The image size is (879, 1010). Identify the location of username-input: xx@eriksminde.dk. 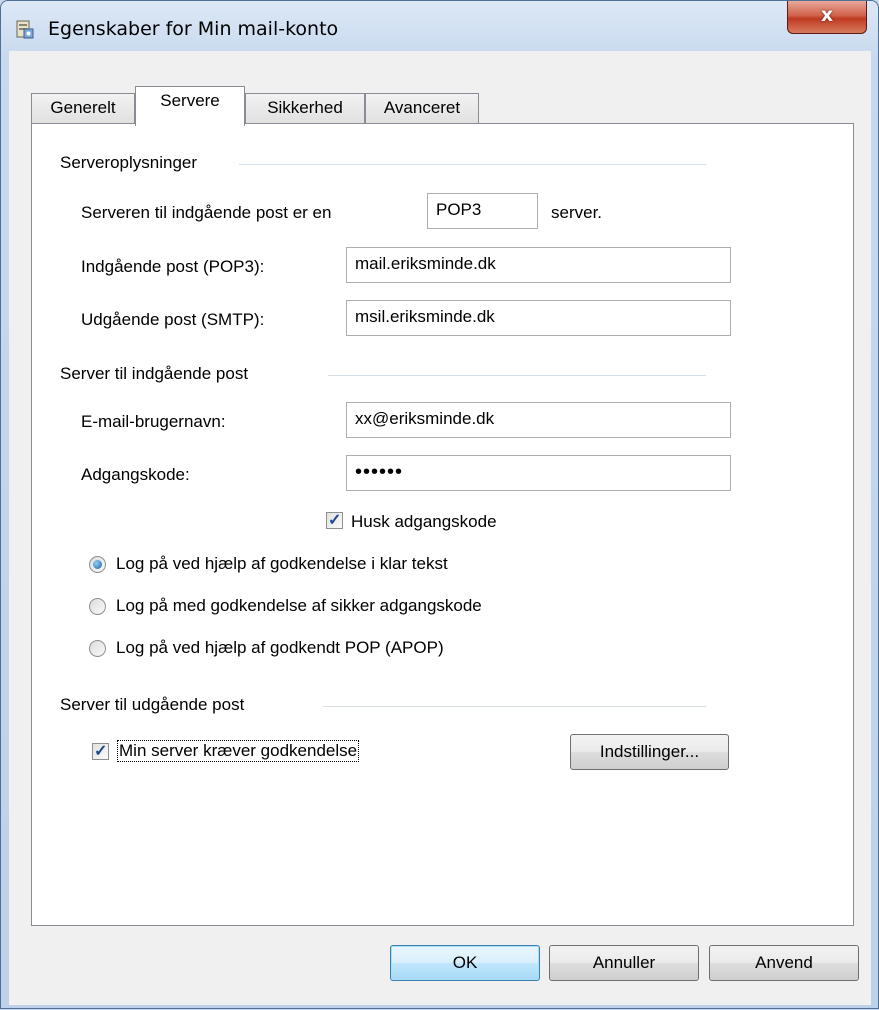
(538, 420).